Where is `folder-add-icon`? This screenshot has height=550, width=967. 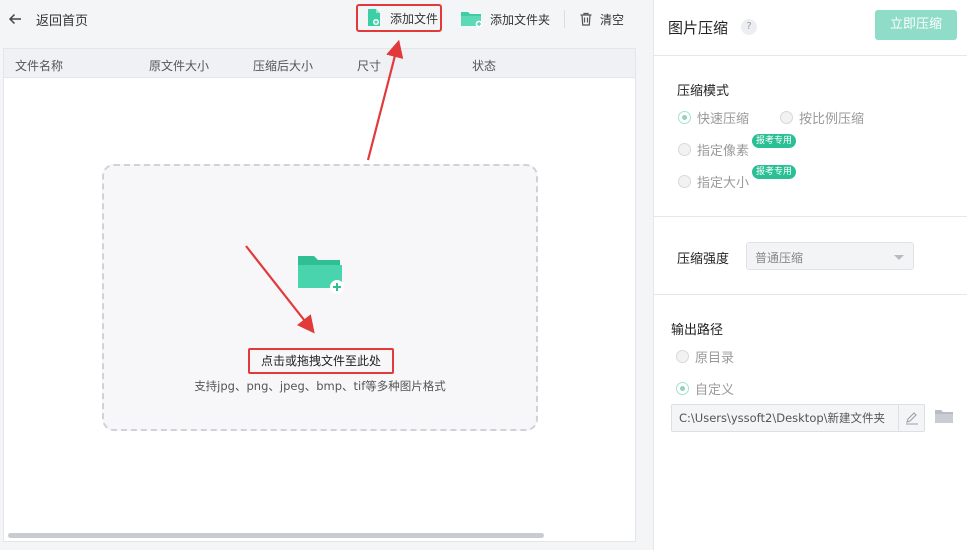
folder-add-icon is located at coordinates (321, 275).